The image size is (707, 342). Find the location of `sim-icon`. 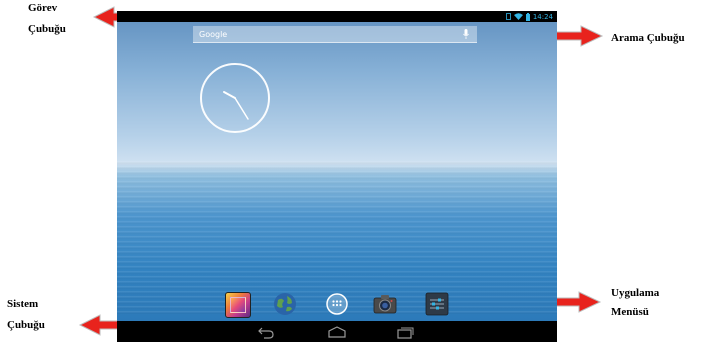

sim-icon is located at coordinates (508, 16).